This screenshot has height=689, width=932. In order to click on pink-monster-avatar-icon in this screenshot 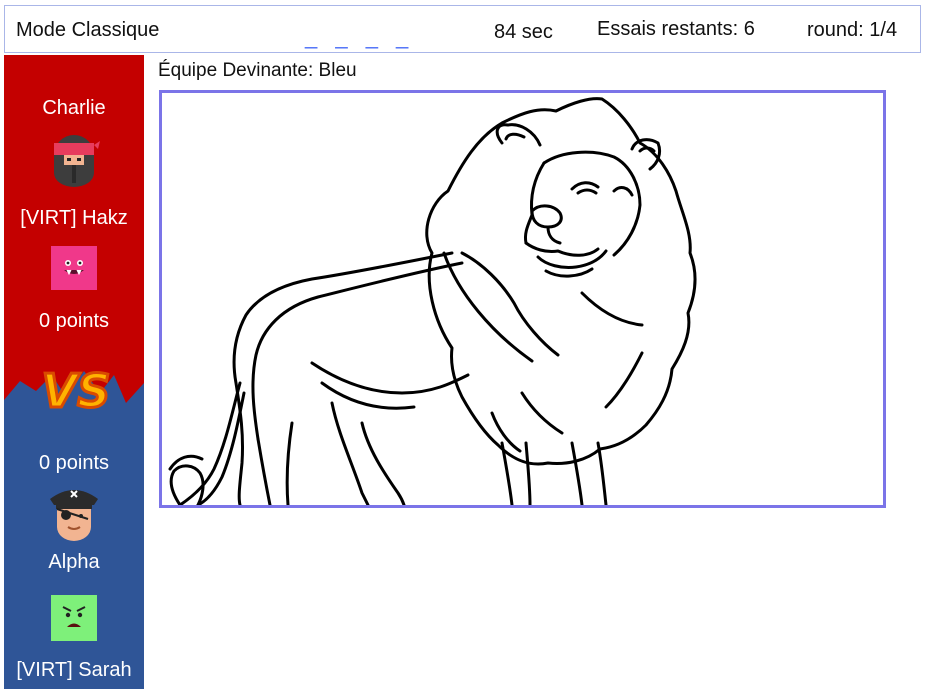, I will do `click(74, 270)`.